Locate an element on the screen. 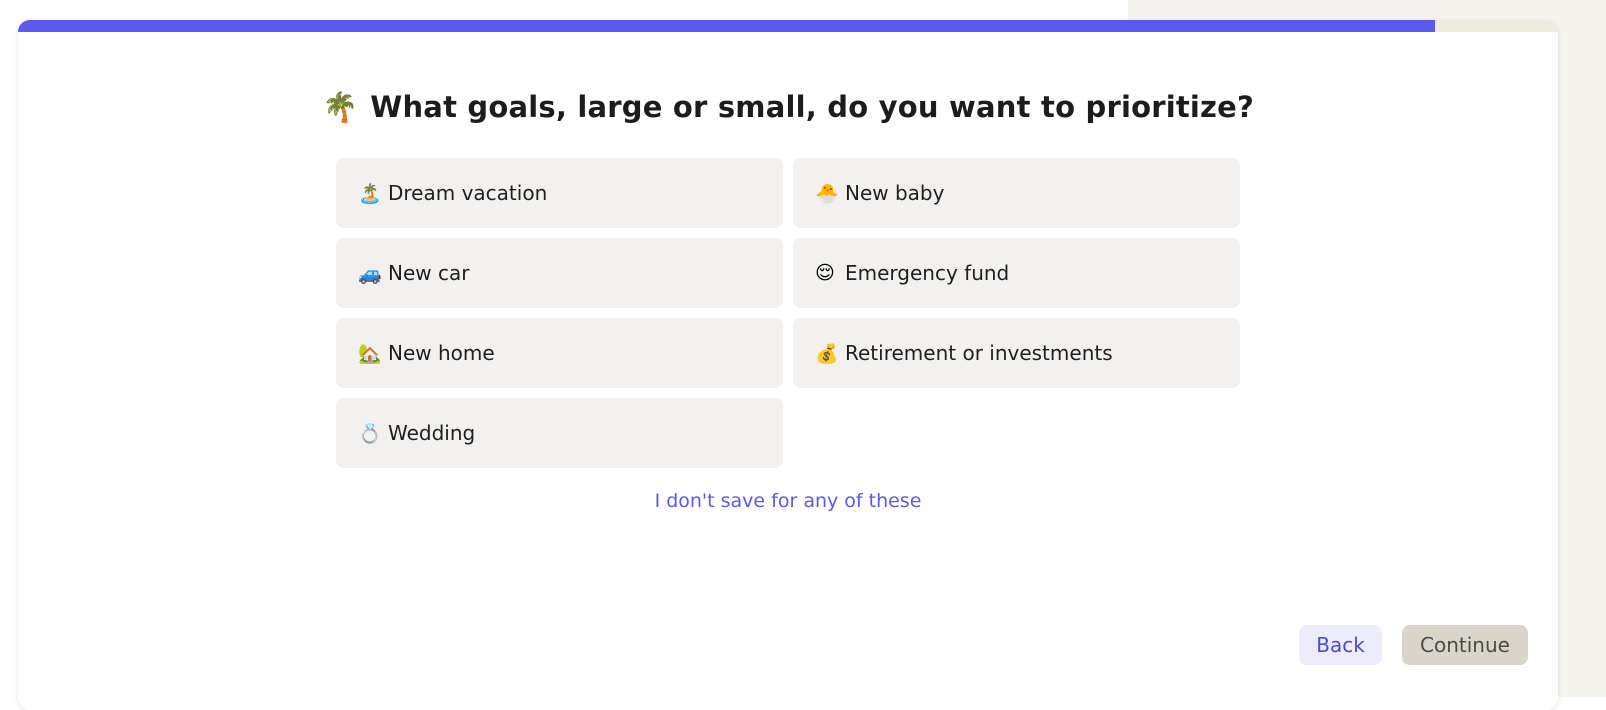  goal-option-label: New baby is located at coordinates (895, 193).